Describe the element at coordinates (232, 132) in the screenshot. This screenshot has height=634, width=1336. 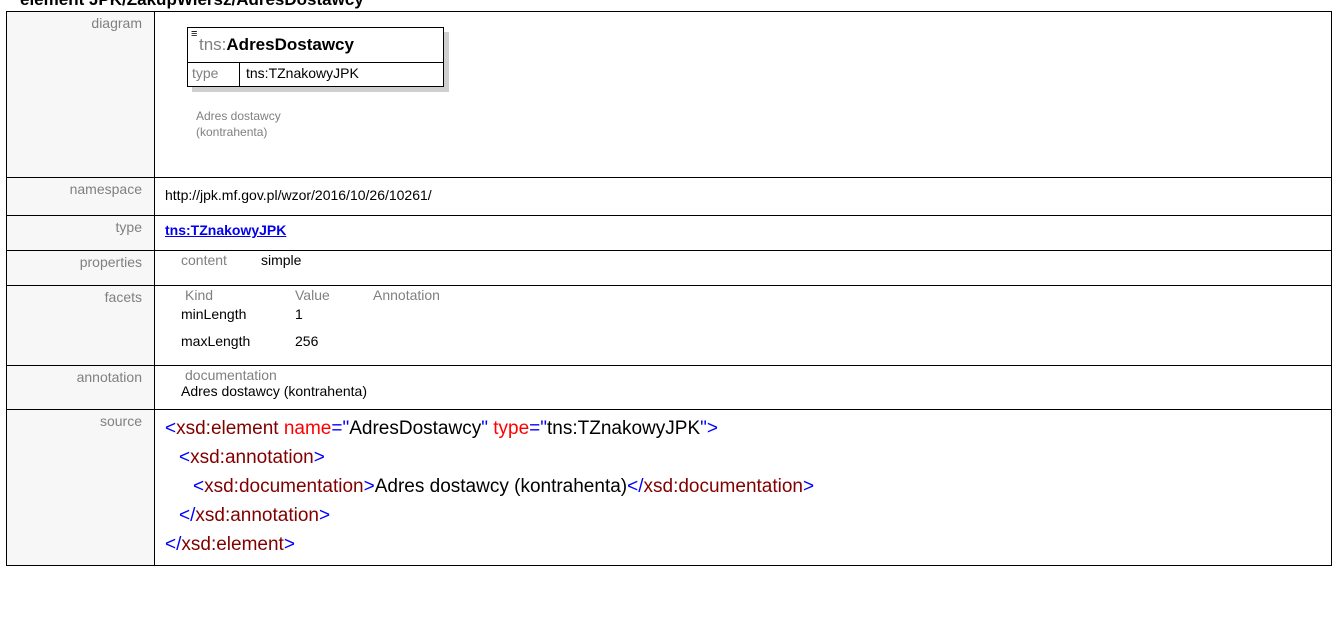
I see `diagram-note-line2: (kontrahenta)` at that location.